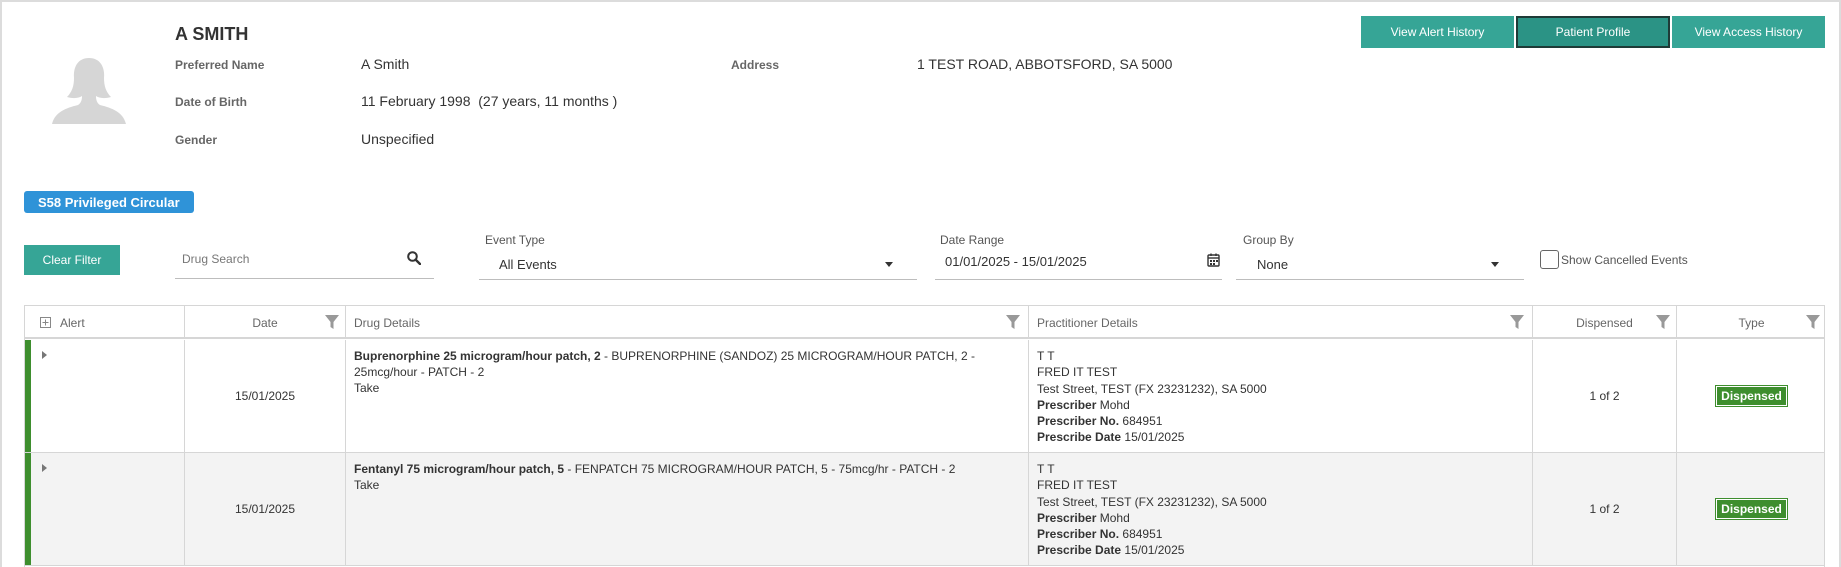  I want to click on date-range-input: 01/01/2025 - 15/01/2025, so click(1078, 265).